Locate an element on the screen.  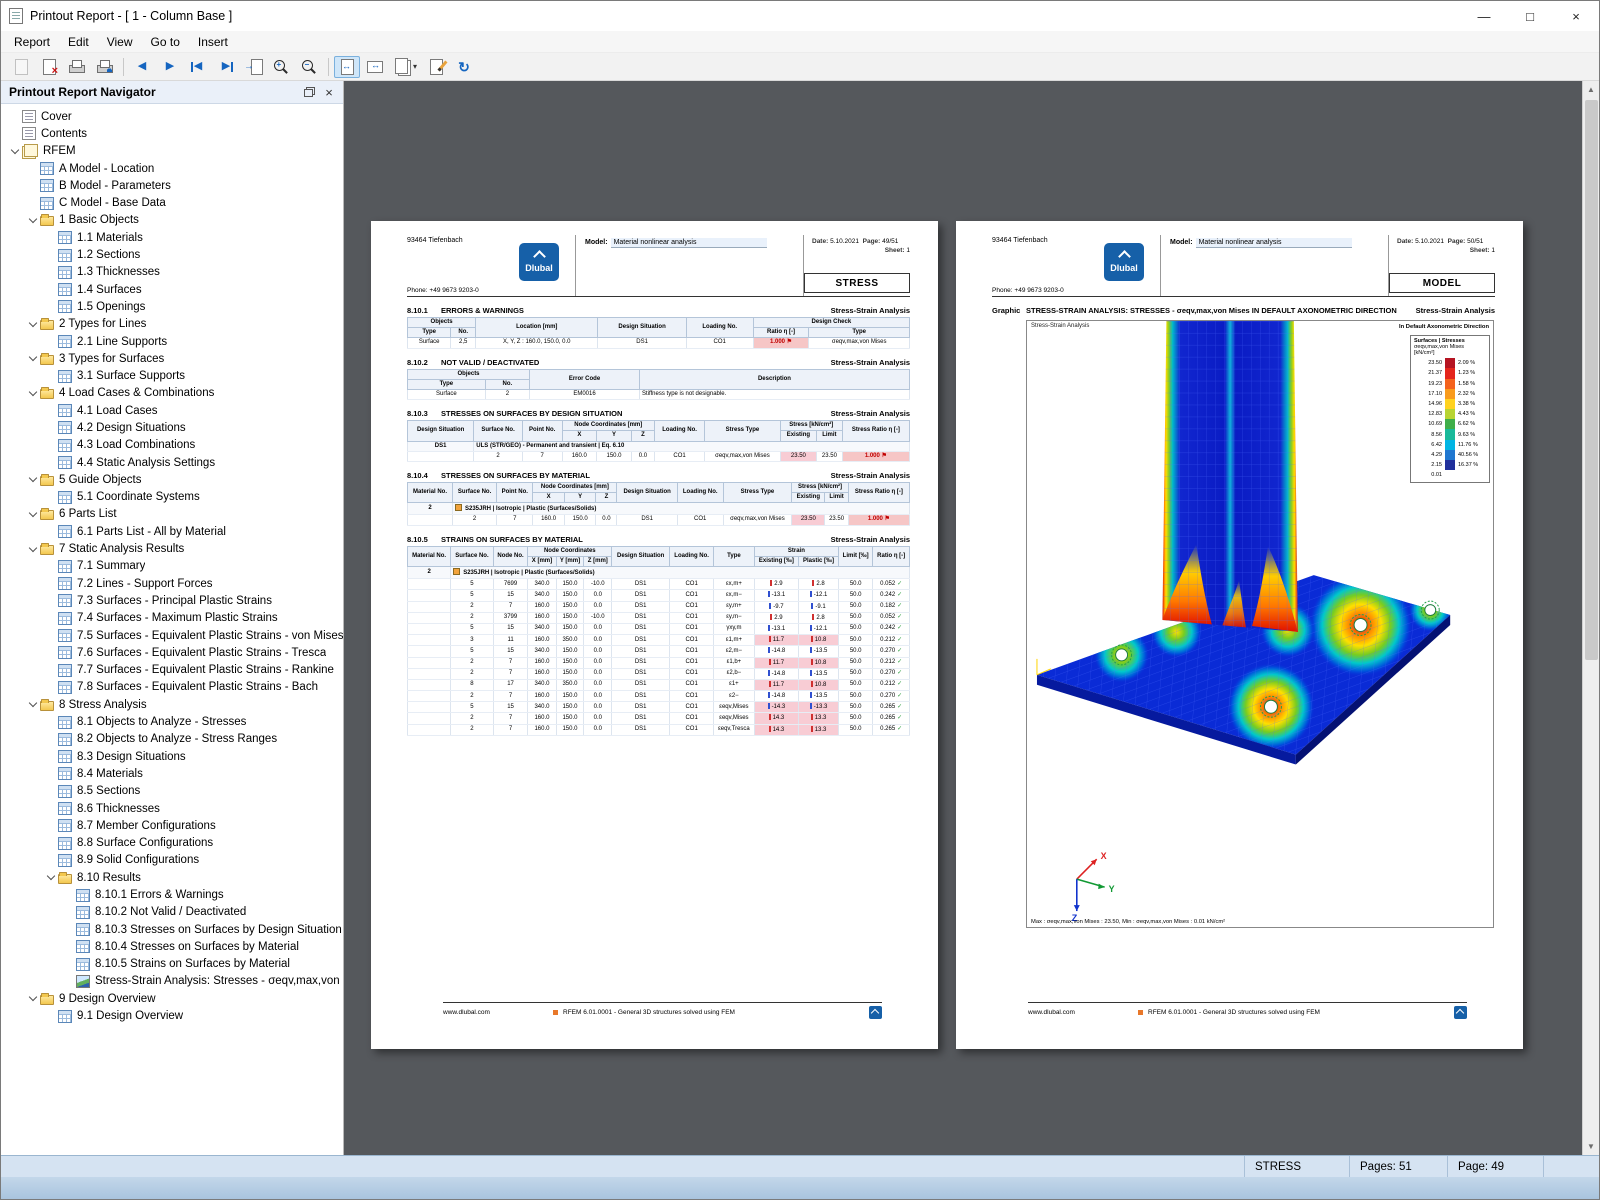
refresh-button: ↻ is located at coordinates (464, 67).